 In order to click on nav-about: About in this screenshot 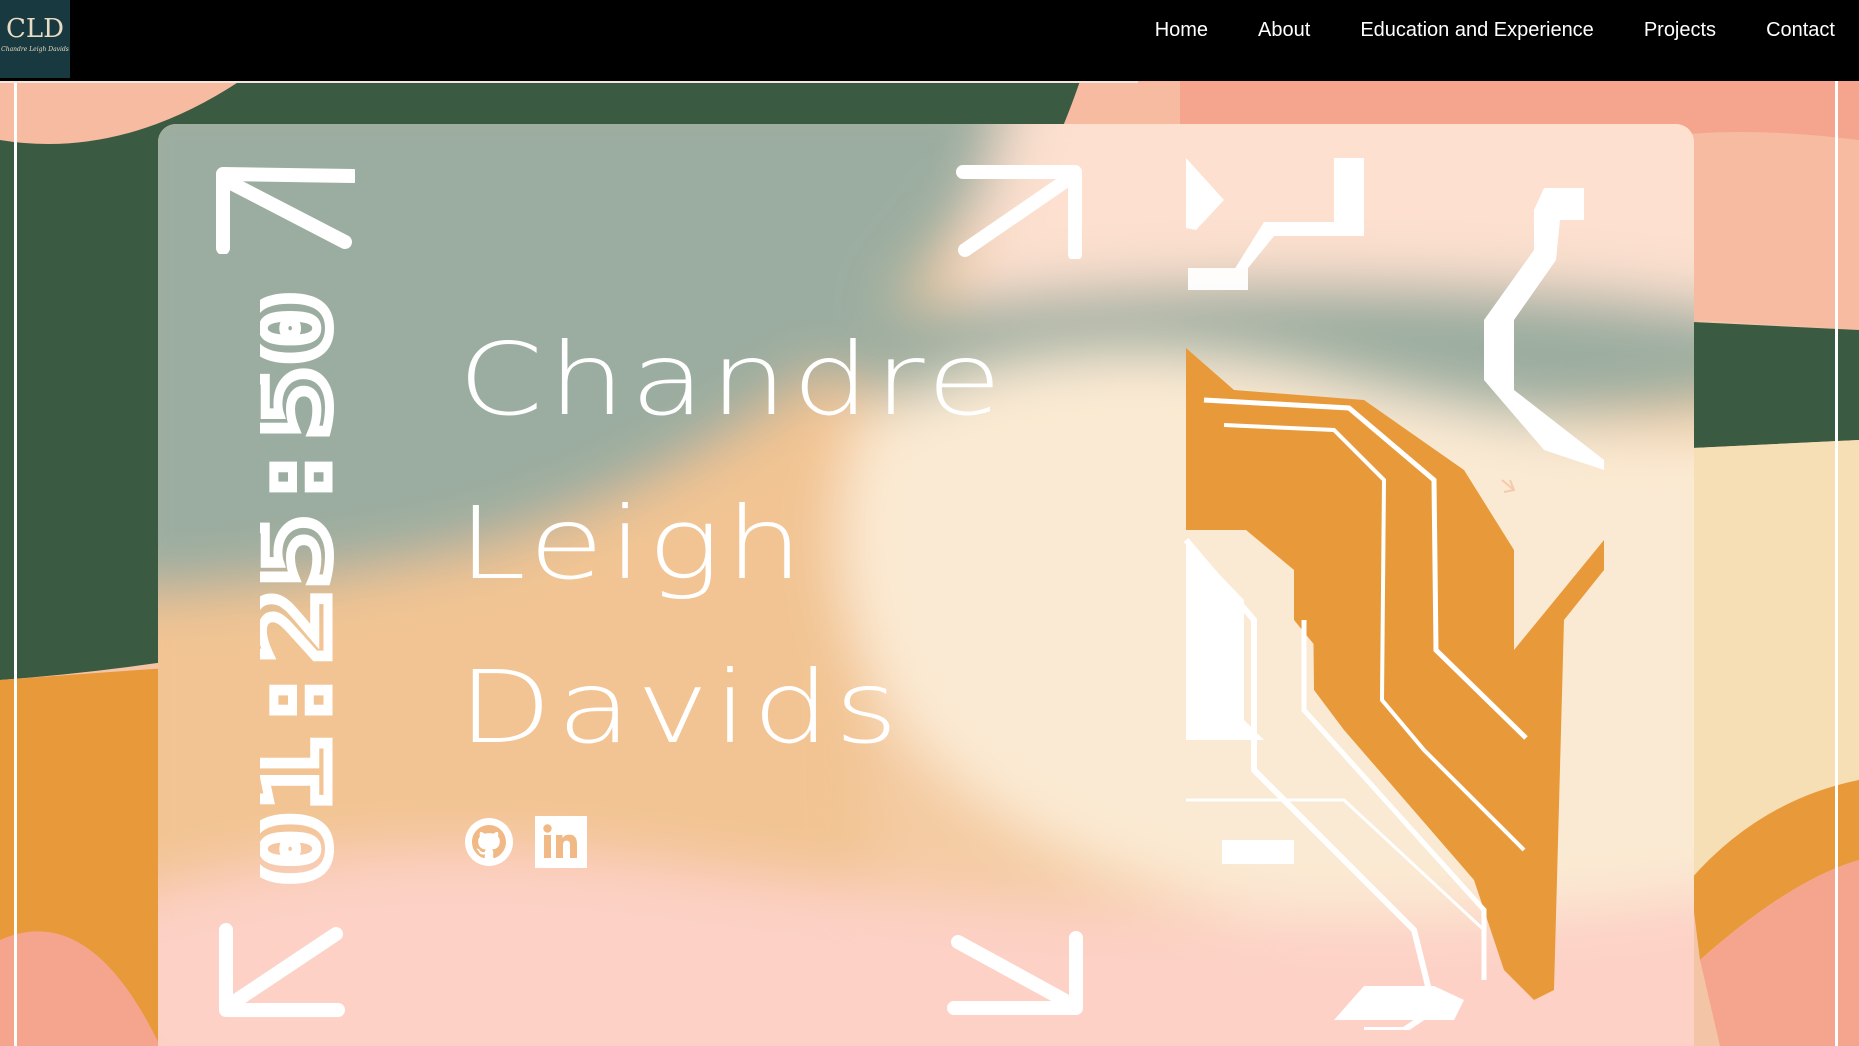, I will do `click(1284, 30)`.